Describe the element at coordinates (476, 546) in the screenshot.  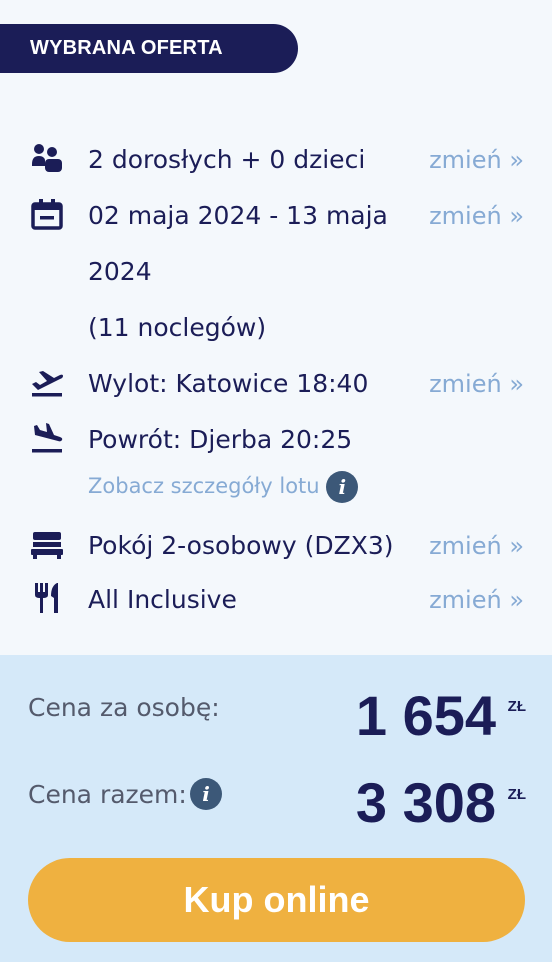
I see `change-room-link: zmień »` at that location.